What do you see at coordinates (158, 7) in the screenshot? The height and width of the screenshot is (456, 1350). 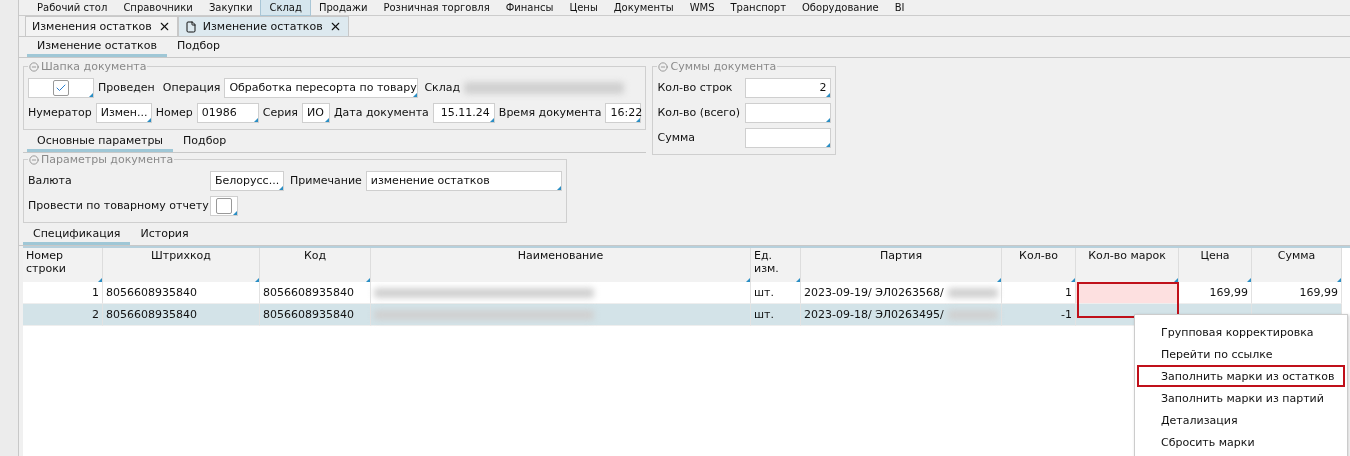 I see `menu-item: Справочники` at bounding box center [158, 7].